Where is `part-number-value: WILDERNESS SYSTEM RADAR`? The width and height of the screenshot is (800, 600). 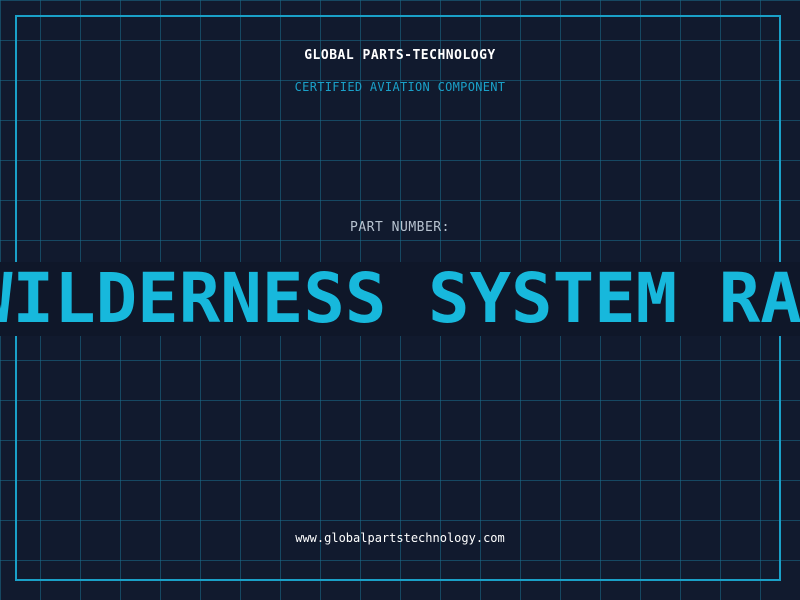
part-number-value: WILDERNESS SYSTEM RADAR is located at coordinates (400, 299).